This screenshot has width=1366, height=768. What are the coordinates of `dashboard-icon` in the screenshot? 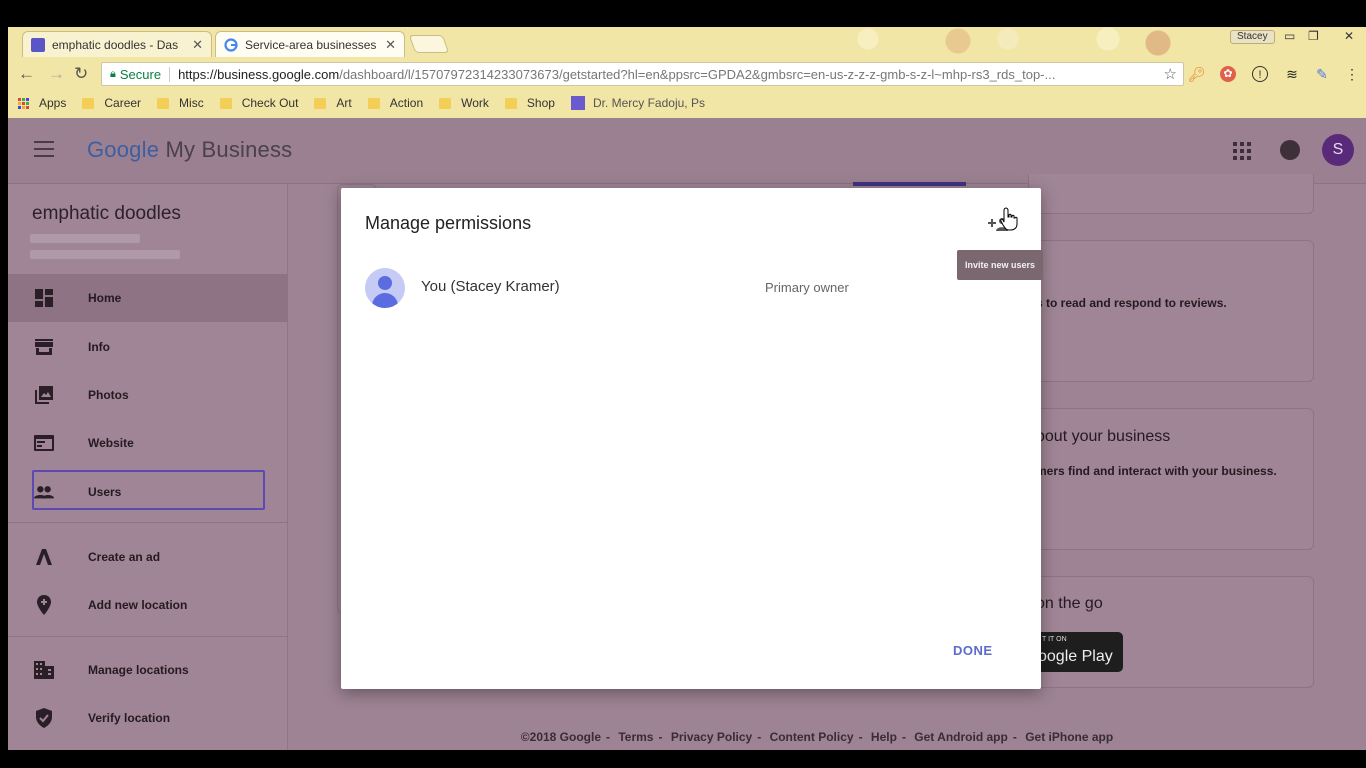 It's located at (44, 298).